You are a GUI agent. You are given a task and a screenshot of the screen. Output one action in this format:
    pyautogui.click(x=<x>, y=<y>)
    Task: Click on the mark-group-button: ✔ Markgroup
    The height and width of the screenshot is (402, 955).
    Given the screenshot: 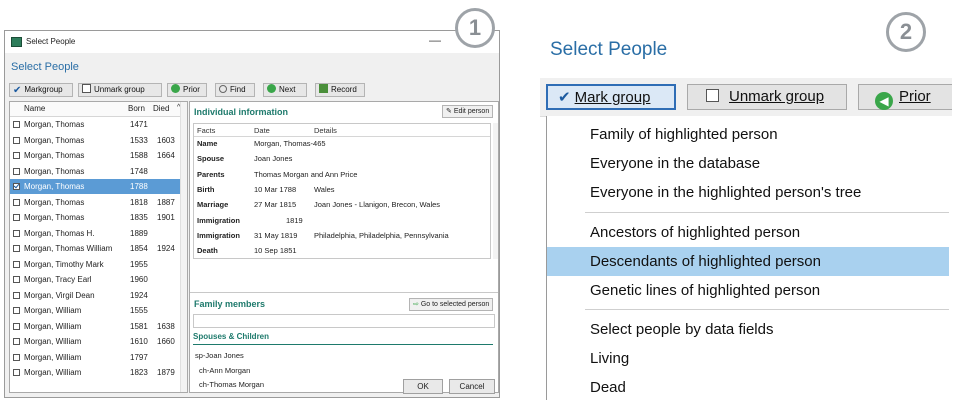 What is the action you would take?
    pyautogui.click(x=41, y=90)
    